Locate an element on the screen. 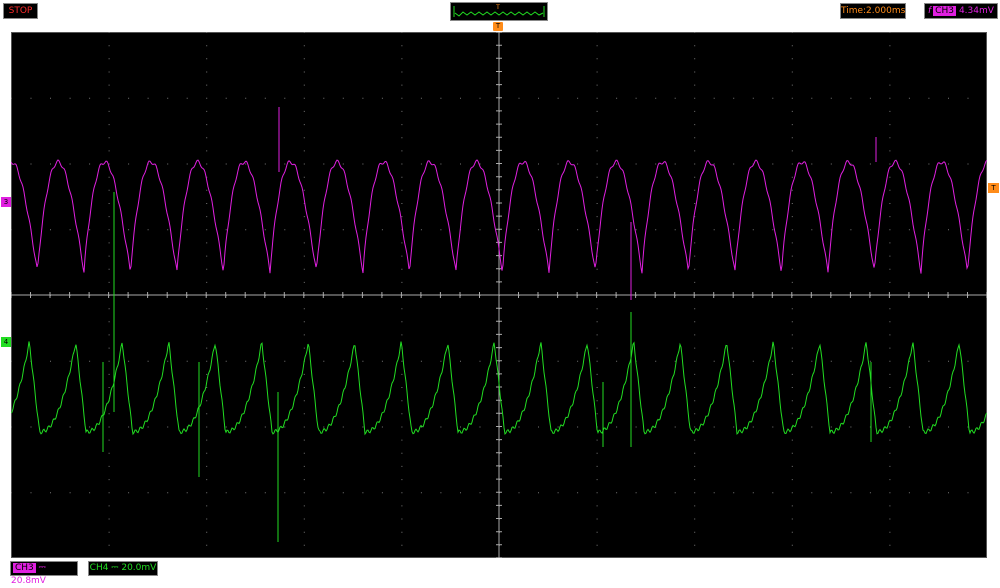 This screenshot has width=1000, height=588. top-status-bar: STOP T Time:2.000ms f CH3 4.34mV is located at coordinates (500, 11).